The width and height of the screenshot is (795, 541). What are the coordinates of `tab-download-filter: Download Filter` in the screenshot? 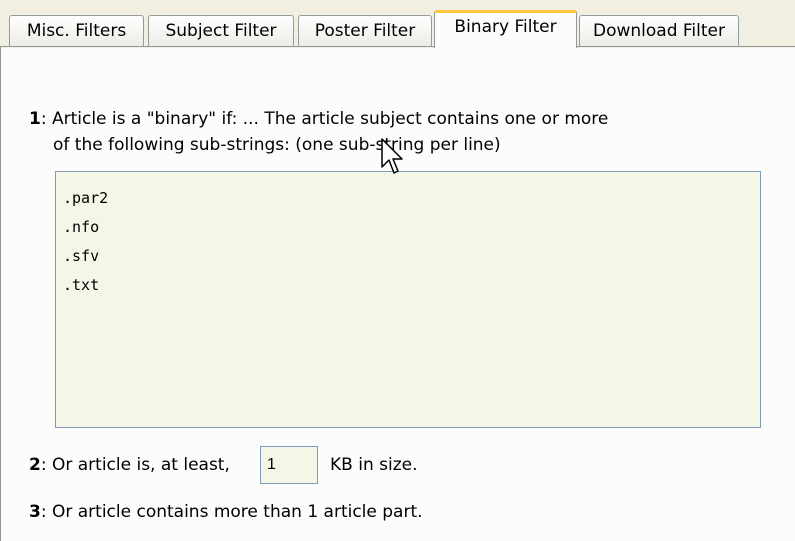 It's located at (659, 31).